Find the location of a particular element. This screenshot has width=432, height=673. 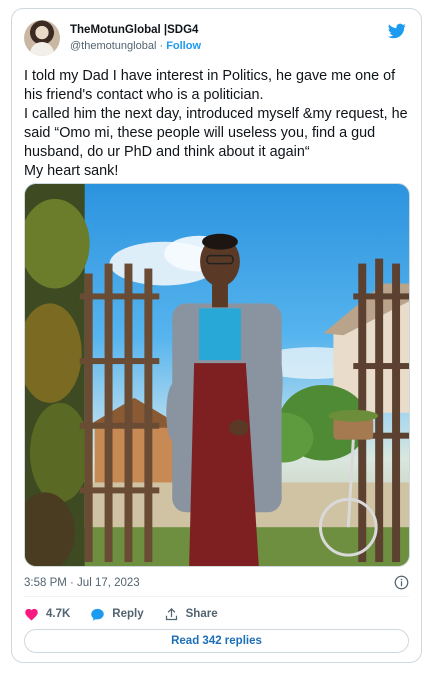

author-display-name: TheMotunGlobal |SDG4 is located at coordinates (135, 30).